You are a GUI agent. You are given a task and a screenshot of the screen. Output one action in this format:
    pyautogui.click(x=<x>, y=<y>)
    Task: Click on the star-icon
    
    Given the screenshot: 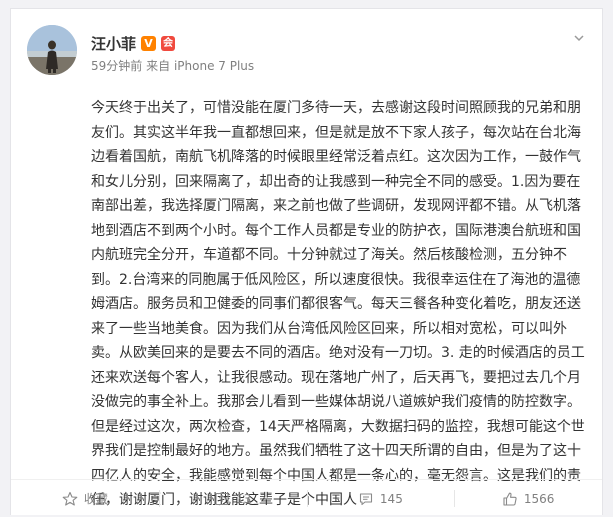 What is the action you would take?
    pyautogui.click(x=70, y=498)
    